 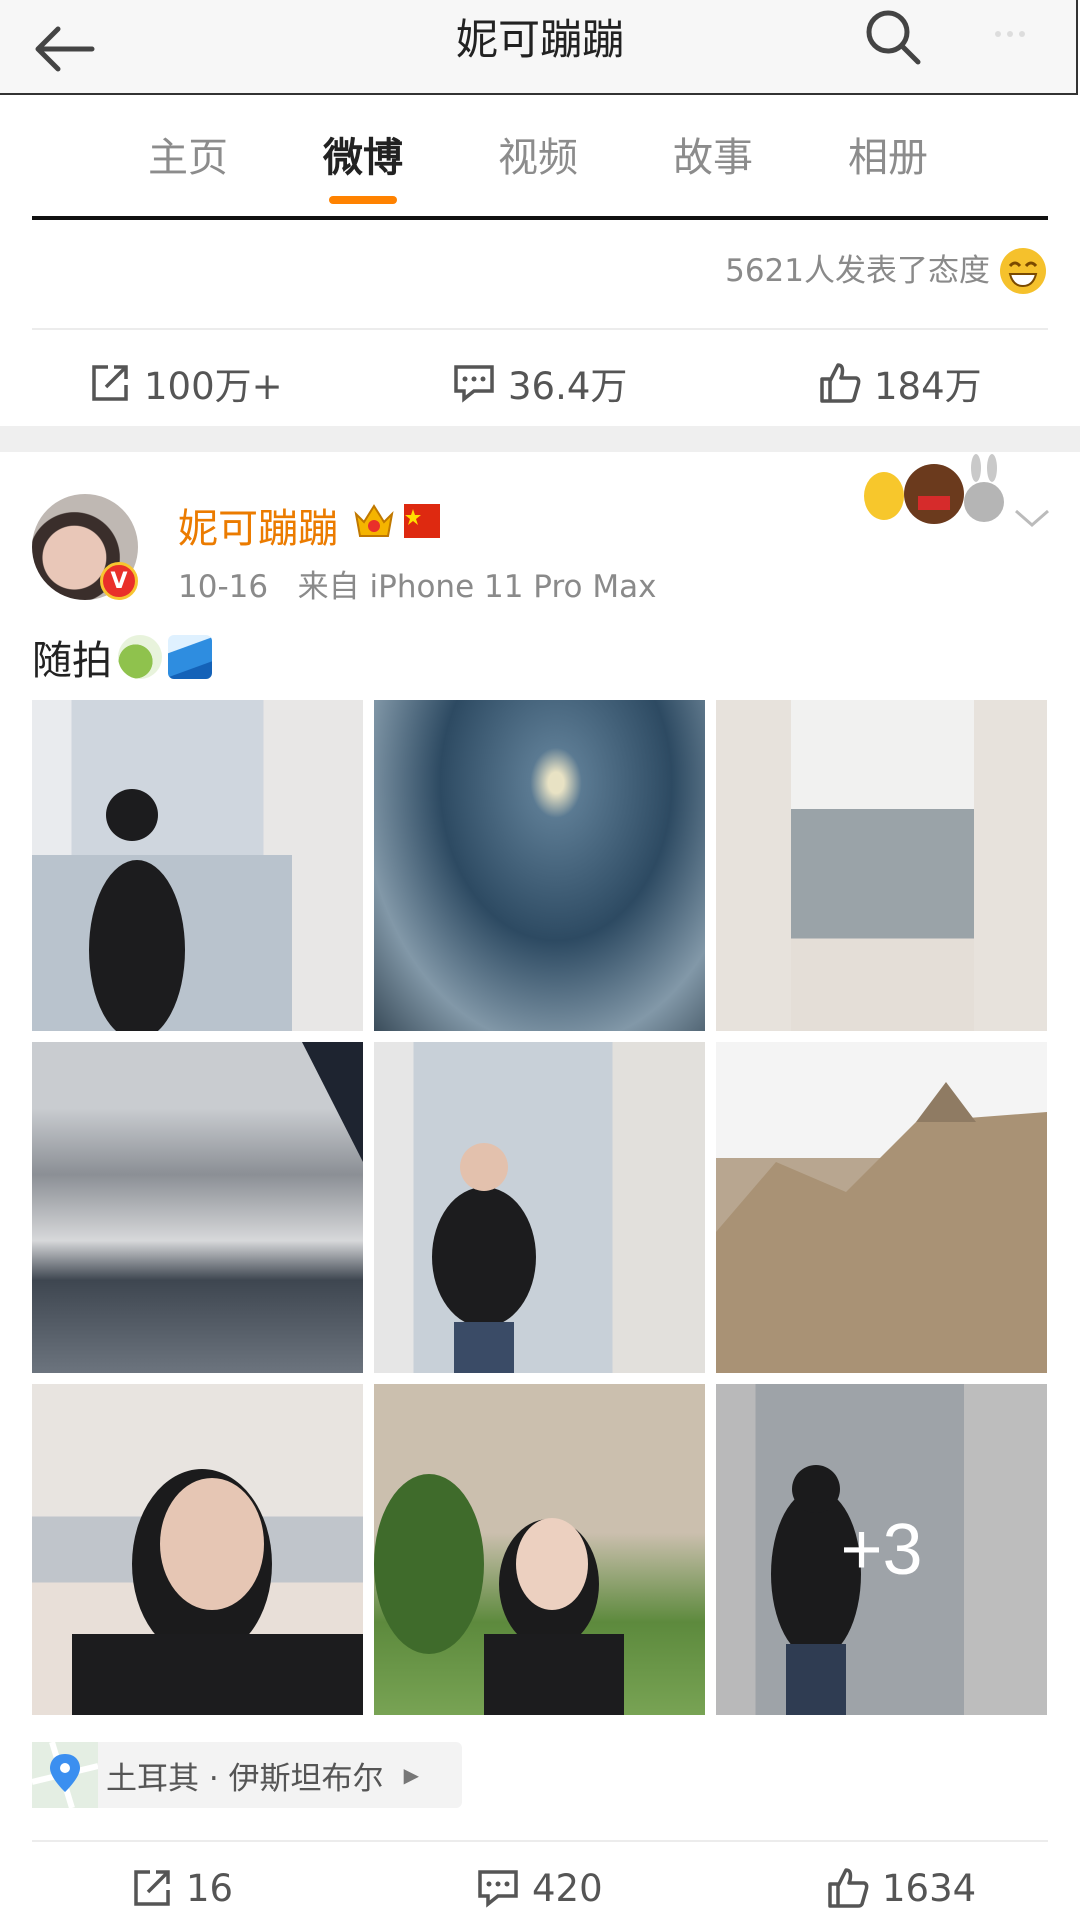 What do you see at coordinates (363, 200) in the screenshot?
I see `active-tab-indicator` at bounding box center [363, 200].